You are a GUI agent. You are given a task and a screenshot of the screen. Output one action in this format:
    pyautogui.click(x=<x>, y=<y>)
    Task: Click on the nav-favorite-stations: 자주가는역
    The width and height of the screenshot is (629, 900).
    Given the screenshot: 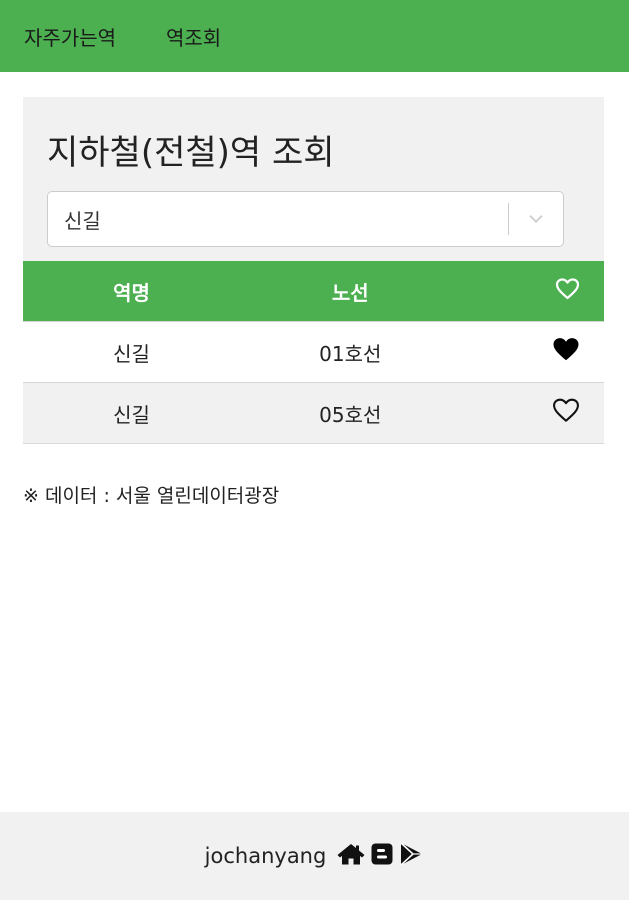 What is the action you would take?
    pyautogui.click(x=70, y=36)
    